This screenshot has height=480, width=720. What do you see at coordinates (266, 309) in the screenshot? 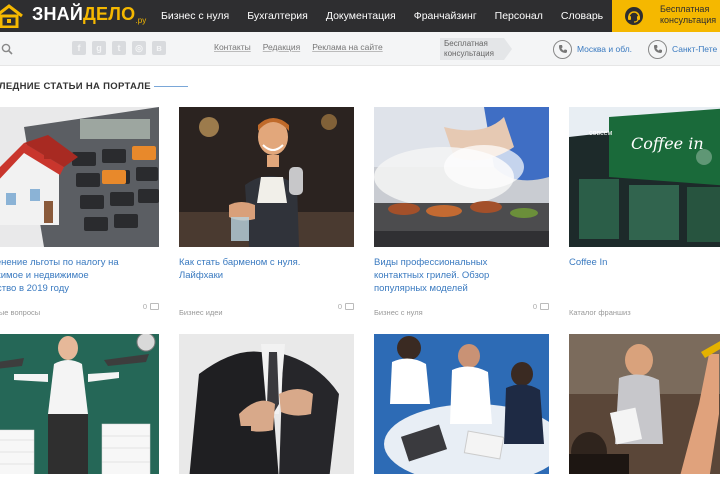
I see `article-meta: Бизнес идеи 0` at bounding box center [266, 309].